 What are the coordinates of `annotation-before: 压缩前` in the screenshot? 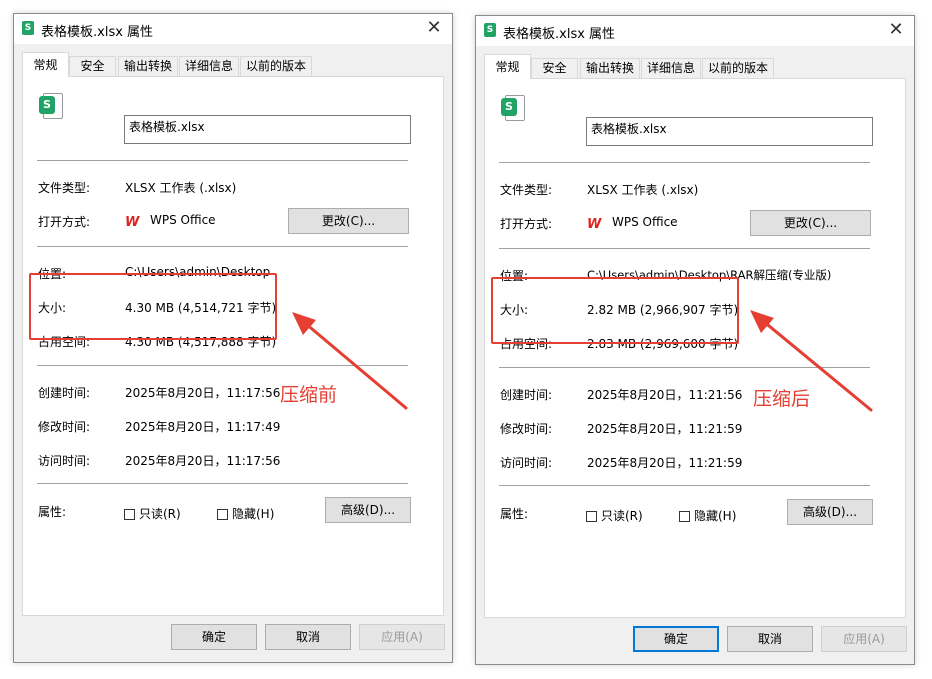 It's located at (309, 395).